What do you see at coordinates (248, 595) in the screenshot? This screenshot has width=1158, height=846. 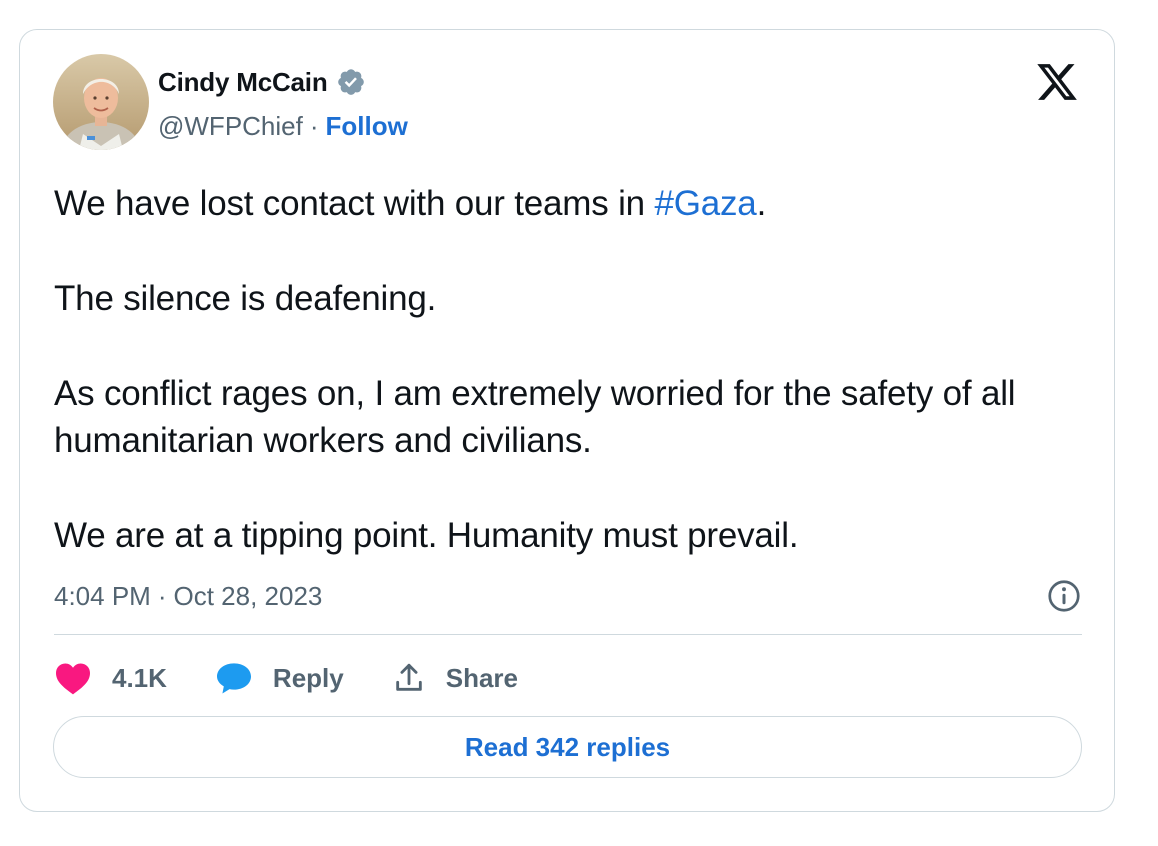 I see `tweet-date: Oct 28, 2023` at bounding box center [248, 595].